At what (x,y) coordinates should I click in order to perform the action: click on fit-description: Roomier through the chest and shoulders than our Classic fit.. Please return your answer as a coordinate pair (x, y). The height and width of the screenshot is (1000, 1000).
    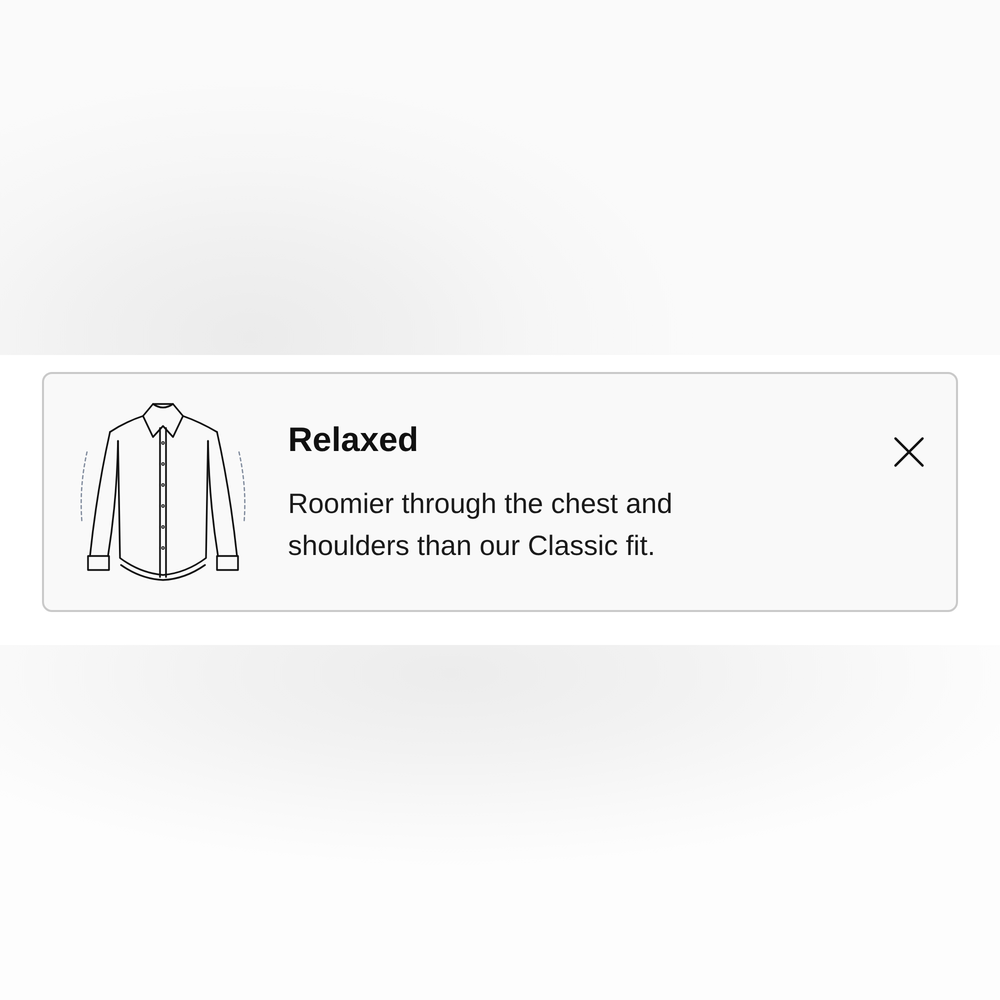
    Looking at the image, I should click on (481, 525).